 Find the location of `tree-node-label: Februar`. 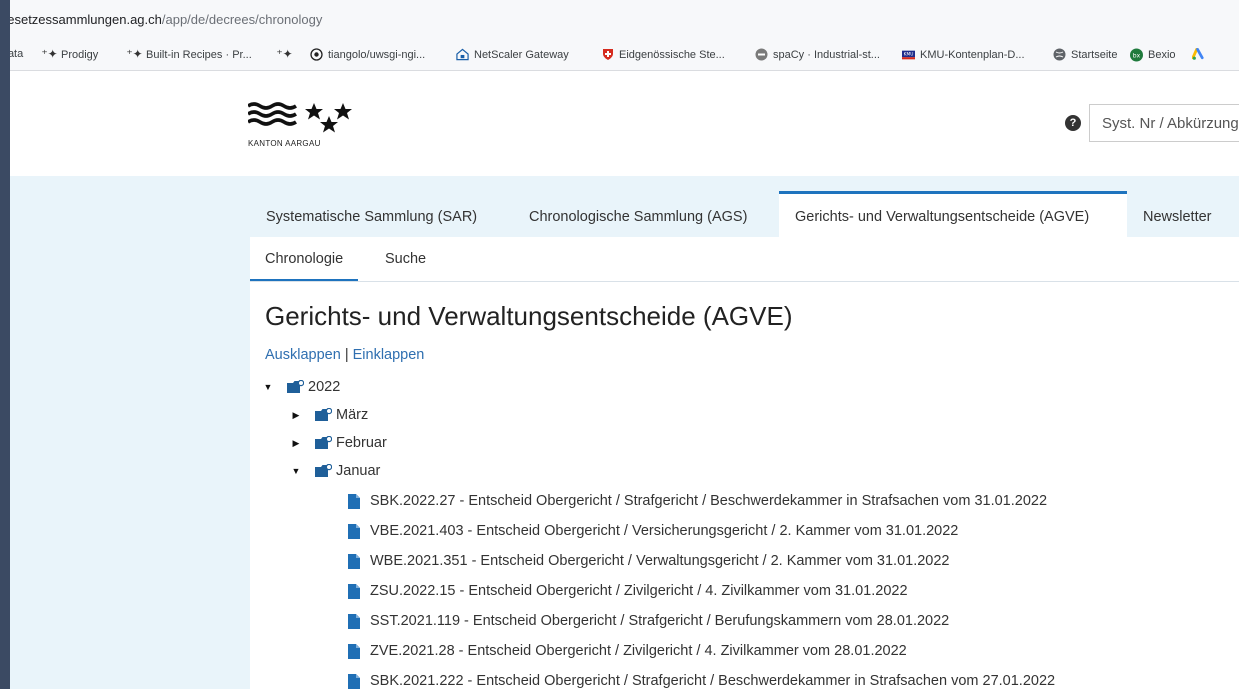

tree-node-label: Februar is located at coordinates (361, 443).